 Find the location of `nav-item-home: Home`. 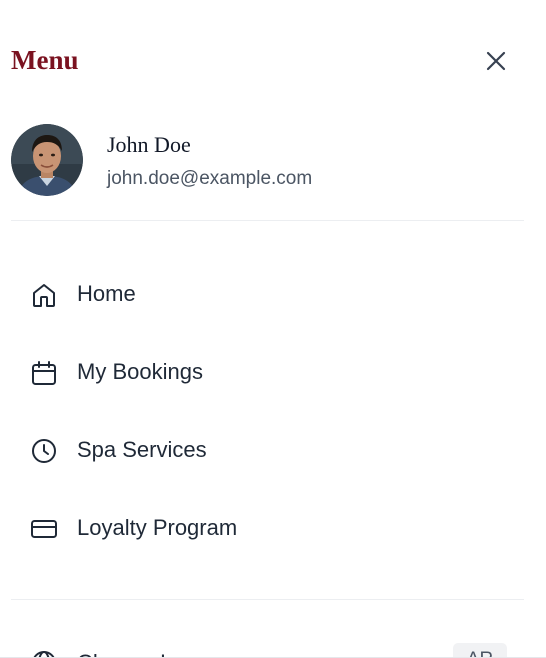

nav-item-home: Home is located at coordinates (267, 293).